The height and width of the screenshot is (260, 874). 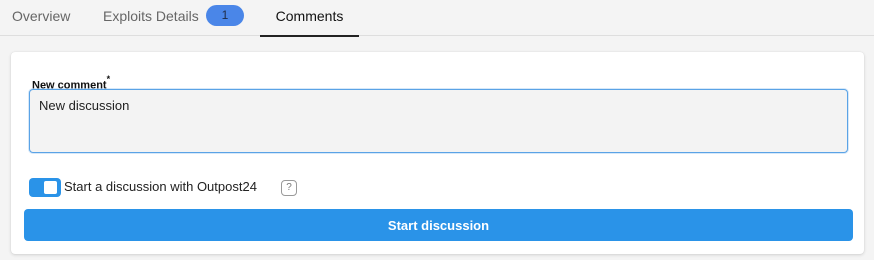 I want to click on tab-exploits-details: Exploits Details 1, so click(x=175, y=18).